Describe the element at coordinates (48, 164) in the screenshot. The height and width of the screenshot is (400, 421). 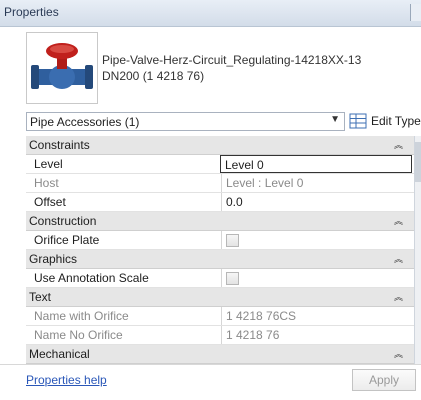
I see `property-label: Level` at that location.